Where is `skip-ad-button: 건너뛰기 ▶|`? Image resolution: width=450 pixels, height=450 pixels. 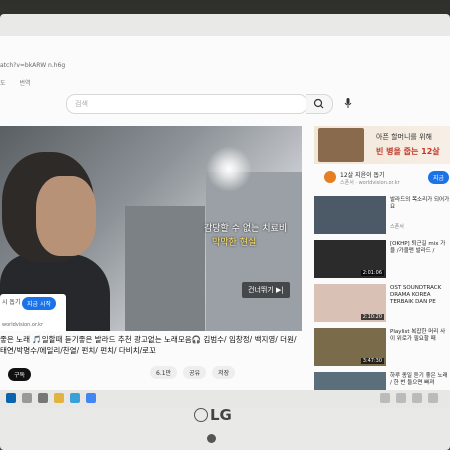 skip-ad-button: 건너뛰기 ▶| is located at coordinates (266, 290).